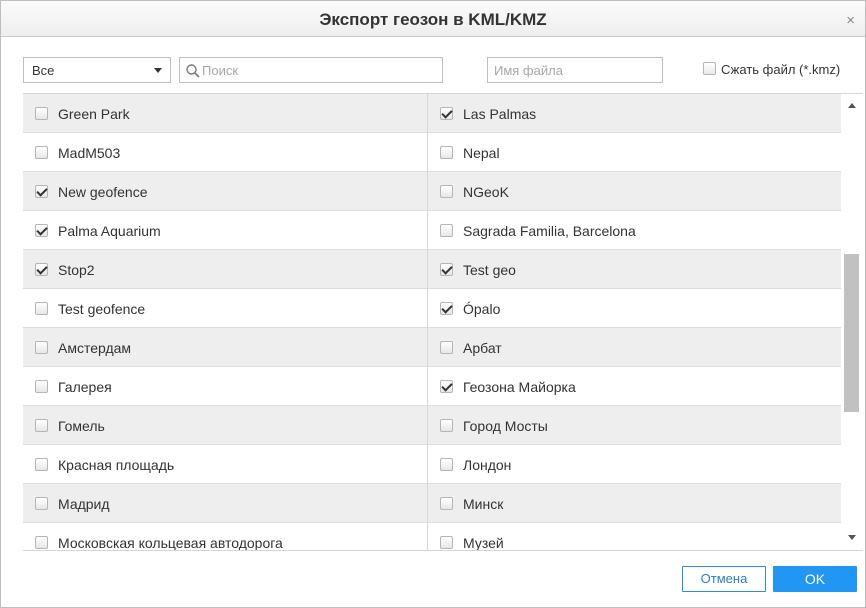 Image resolution: width=866 pixels, height=608 pixels. I want to click on geofence-item: Nepal, so click(634, 152).